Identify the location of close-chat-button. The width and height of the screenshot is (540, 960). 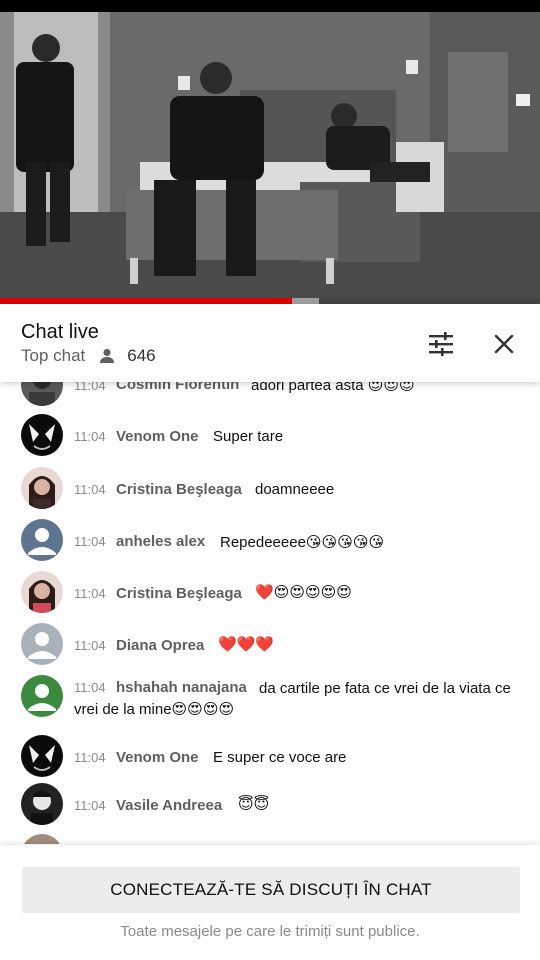
(504, 344).